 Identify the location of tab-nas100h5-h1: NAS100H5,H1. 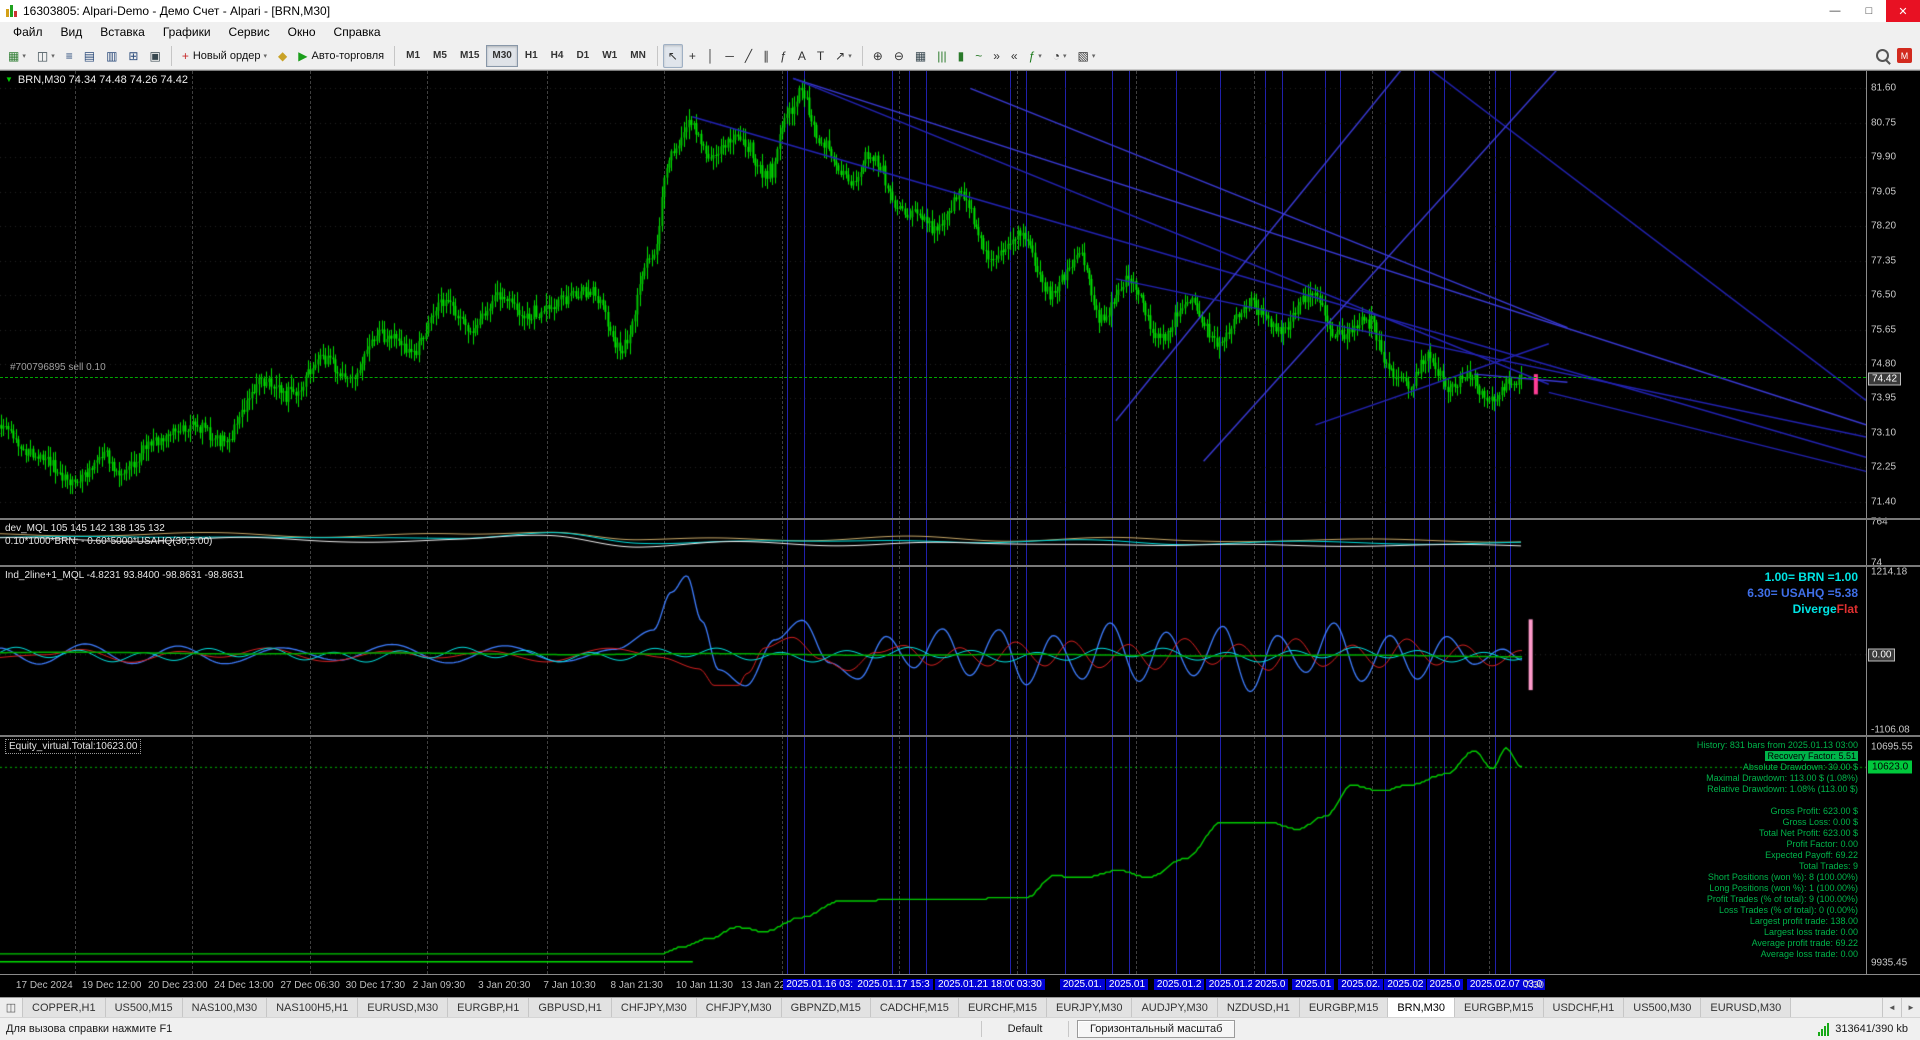
(313, 1007).